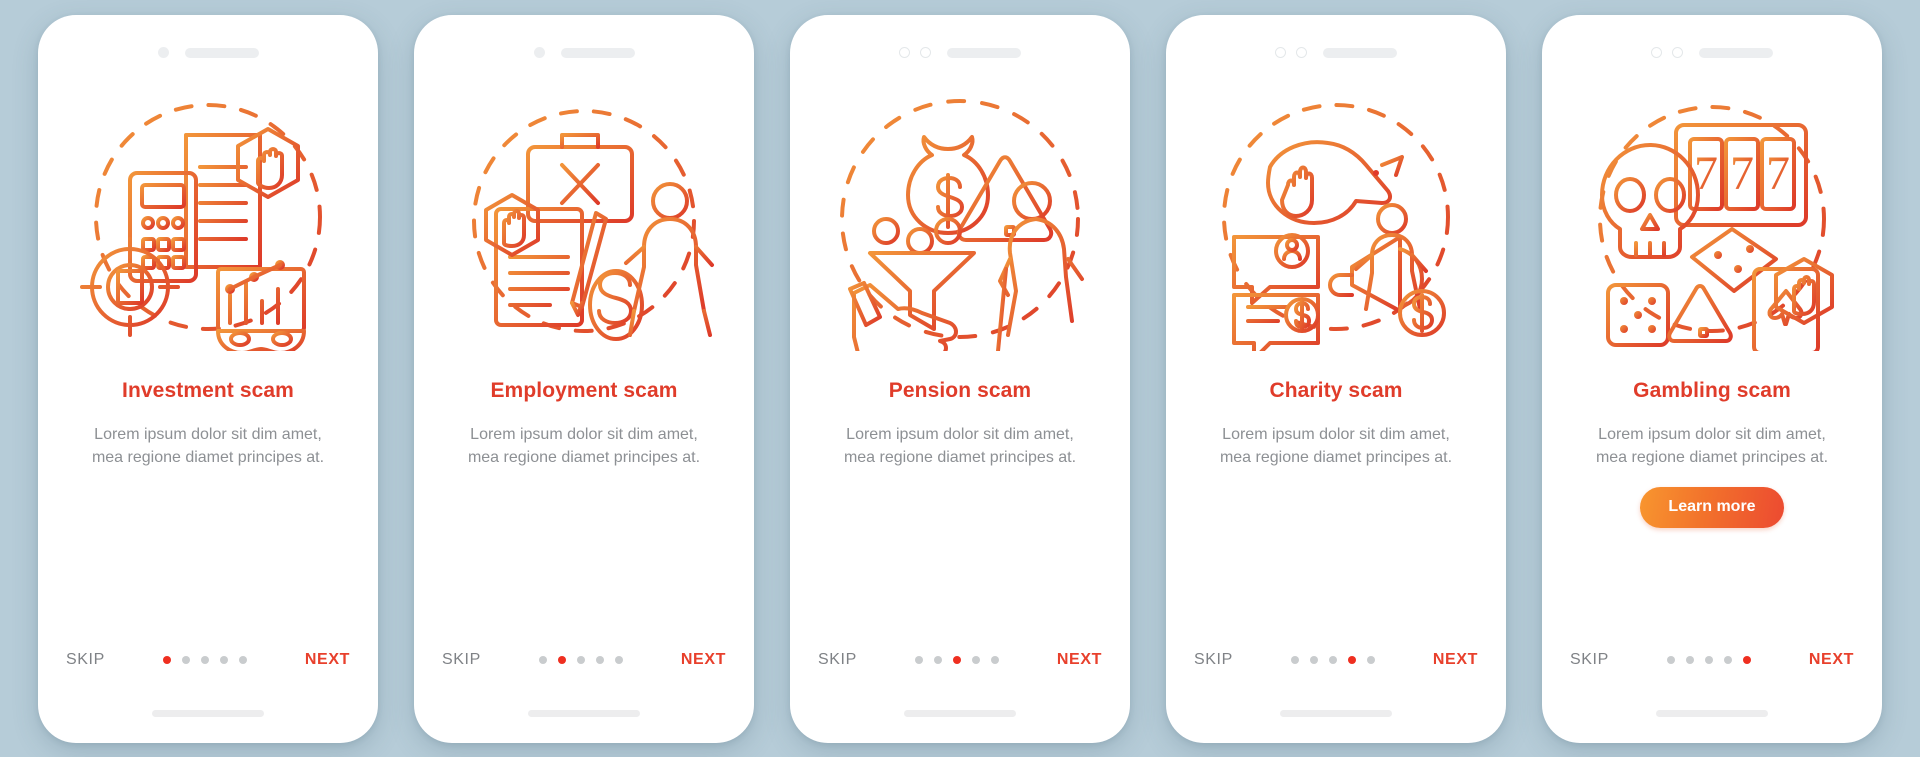 The width and height of the screenshot is (1920, 757). Describe the element at coordinates (208, 390) in the screenshot. I see `page-title: Investment scam` at that location.